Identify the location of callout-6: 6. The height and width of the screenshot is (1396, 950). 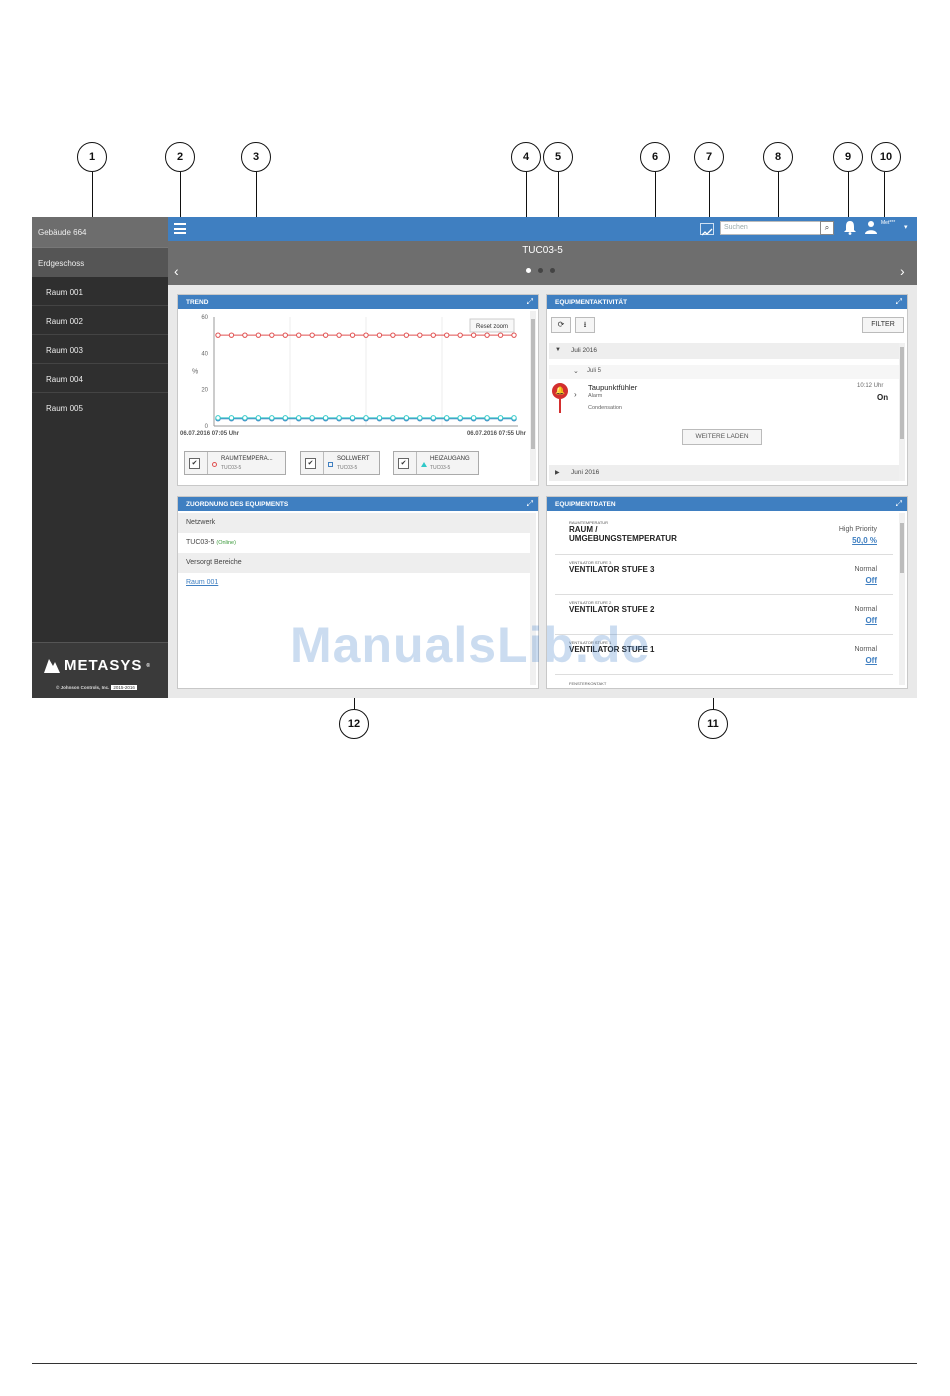
(655, 157).